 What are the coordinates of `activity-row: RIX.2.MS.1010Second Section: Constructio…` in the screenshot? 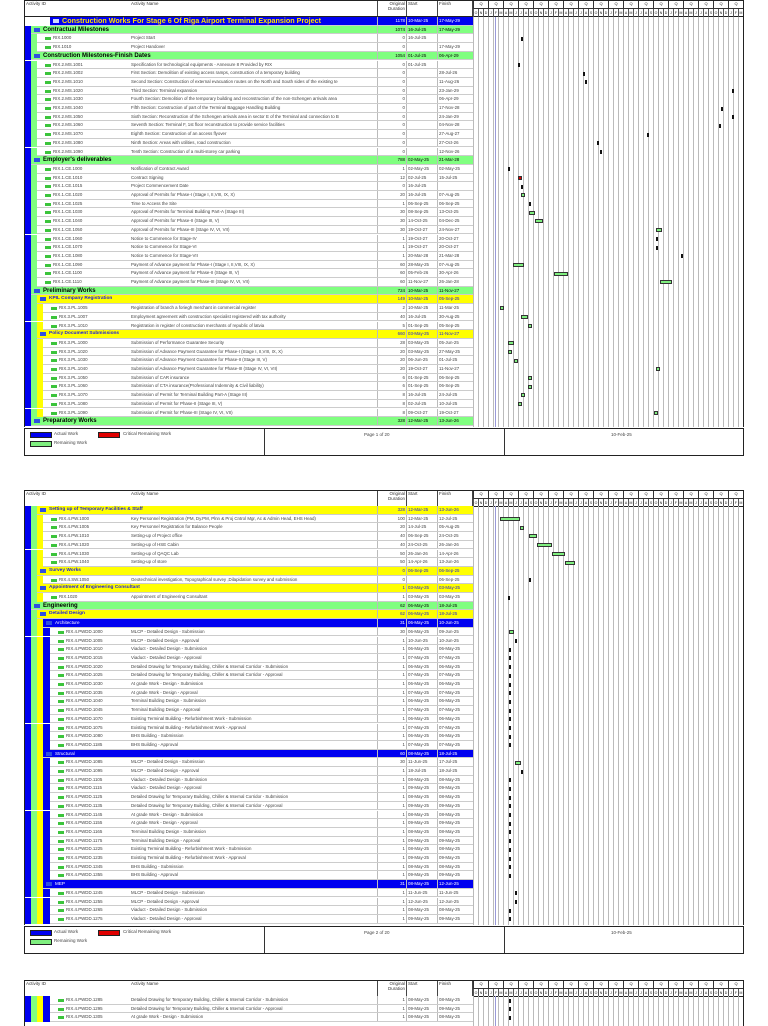 It's located at (255, 82).